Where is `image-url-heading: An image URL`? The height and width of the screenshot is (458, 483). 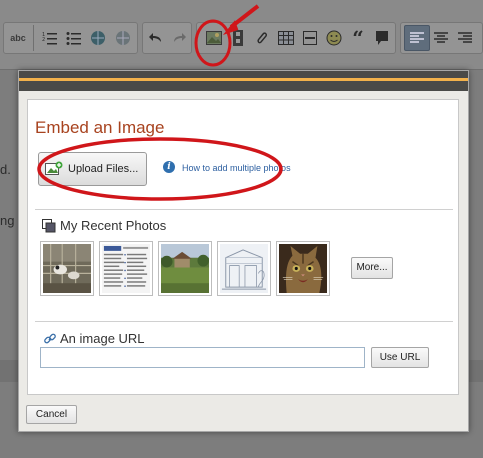
image-url-heading: An image URL is located at coordinates (94, 338).